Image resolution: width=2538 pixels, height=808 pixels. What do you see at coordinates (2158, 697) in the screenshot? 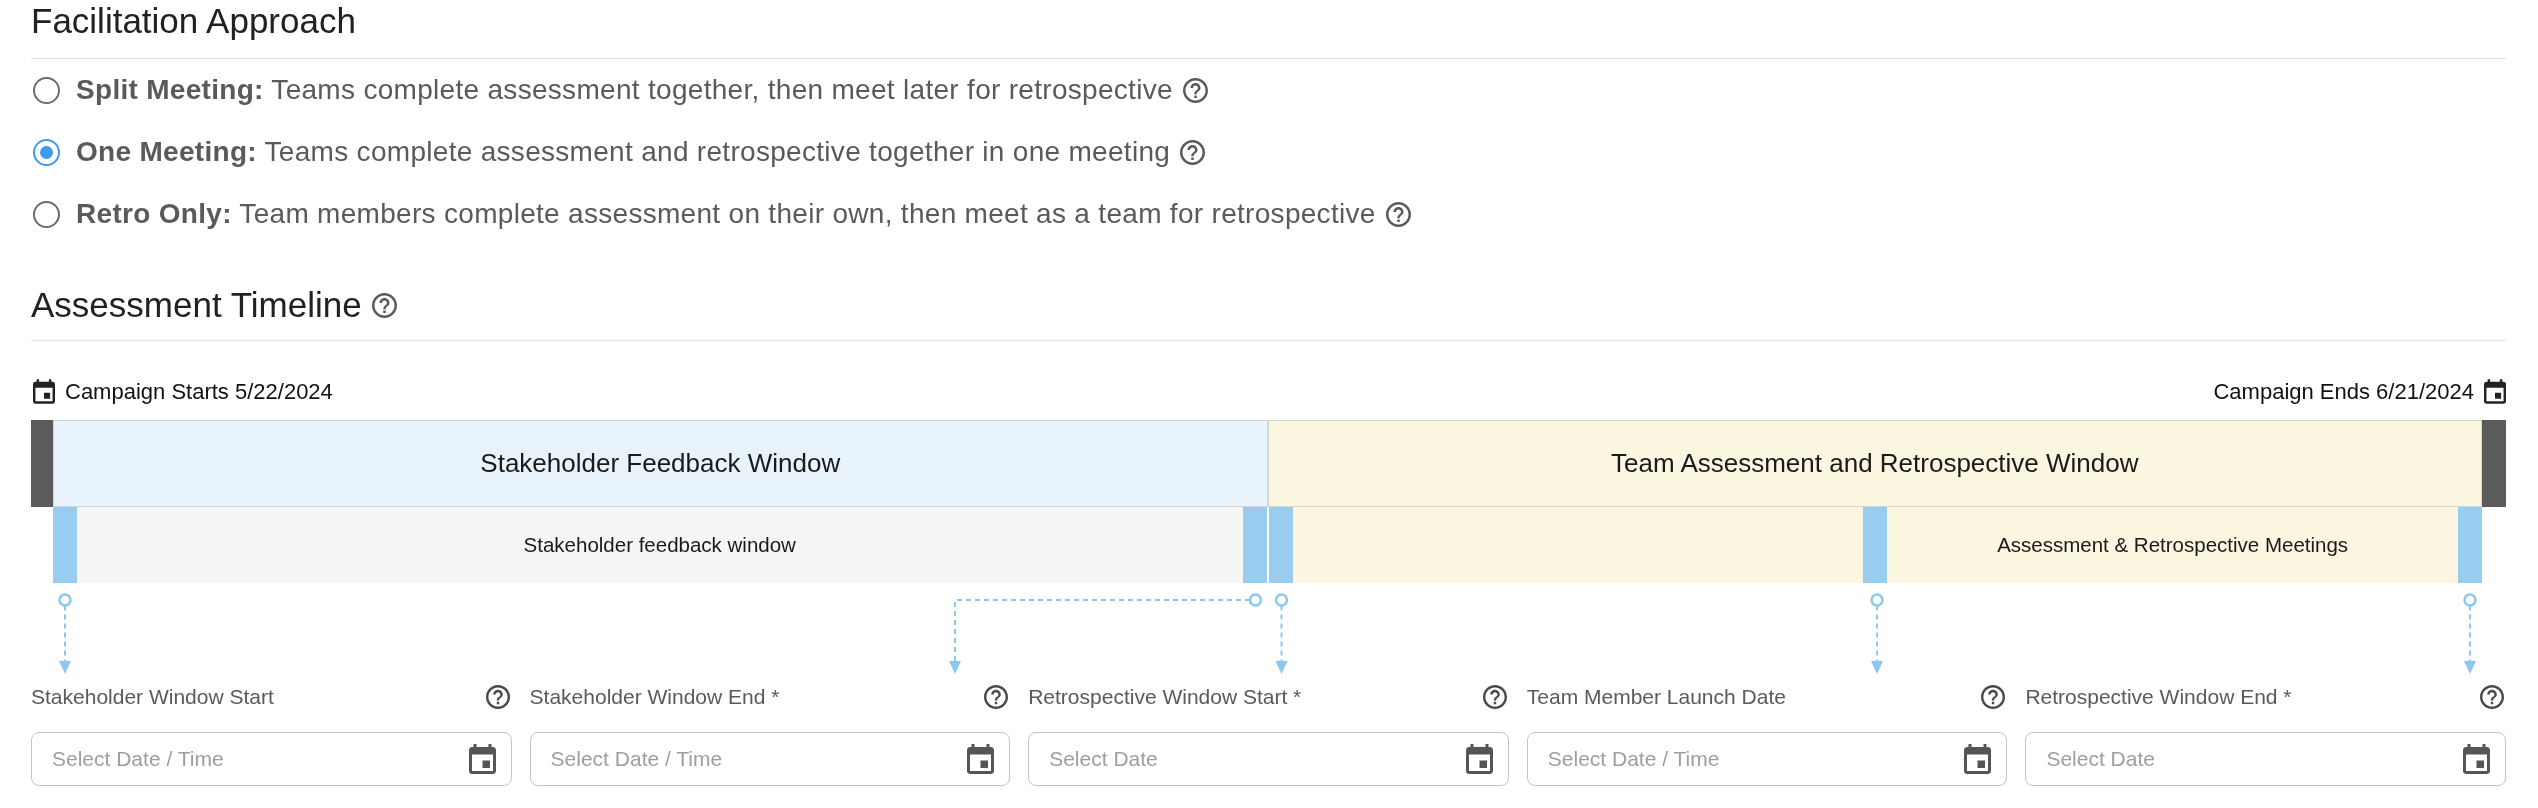
I see `field-label: Retrospective Window End *` at bounding box center [2158, 697].